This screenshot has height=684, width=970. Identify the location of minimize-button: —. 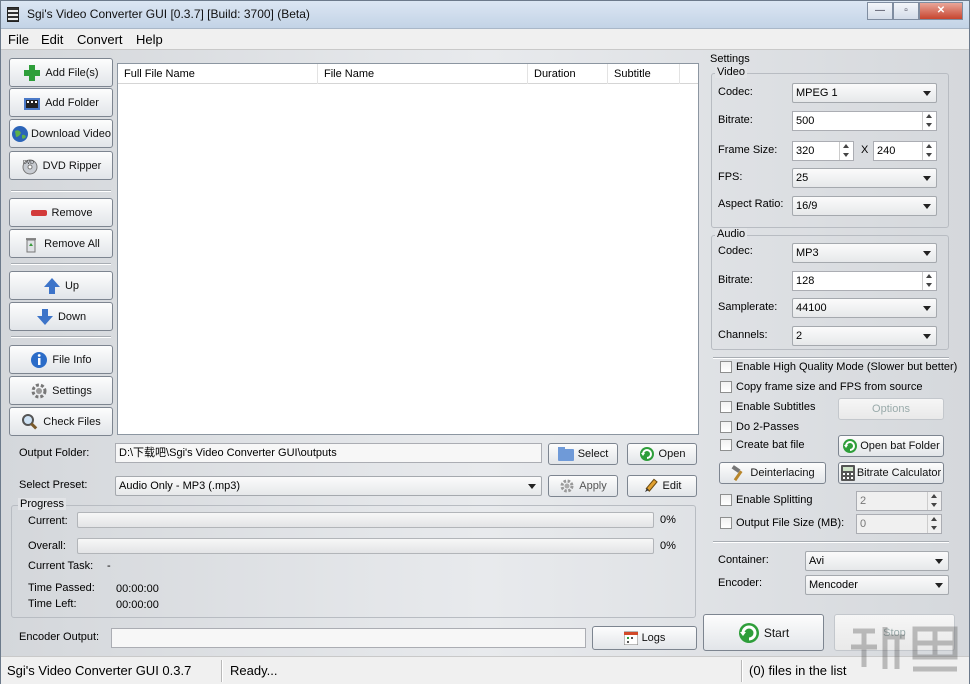
(880, 11).